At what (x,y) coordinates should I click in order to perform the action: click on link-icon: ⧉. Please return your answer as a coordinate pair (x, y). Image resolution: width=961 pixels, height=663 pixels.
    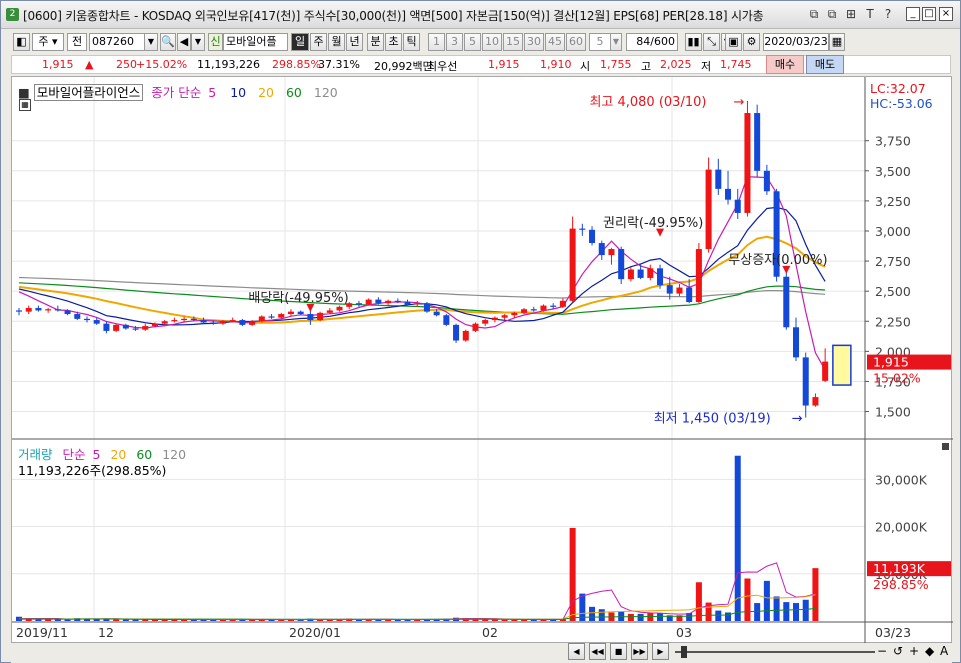
    Looking at the image, I should click on (832, 14).